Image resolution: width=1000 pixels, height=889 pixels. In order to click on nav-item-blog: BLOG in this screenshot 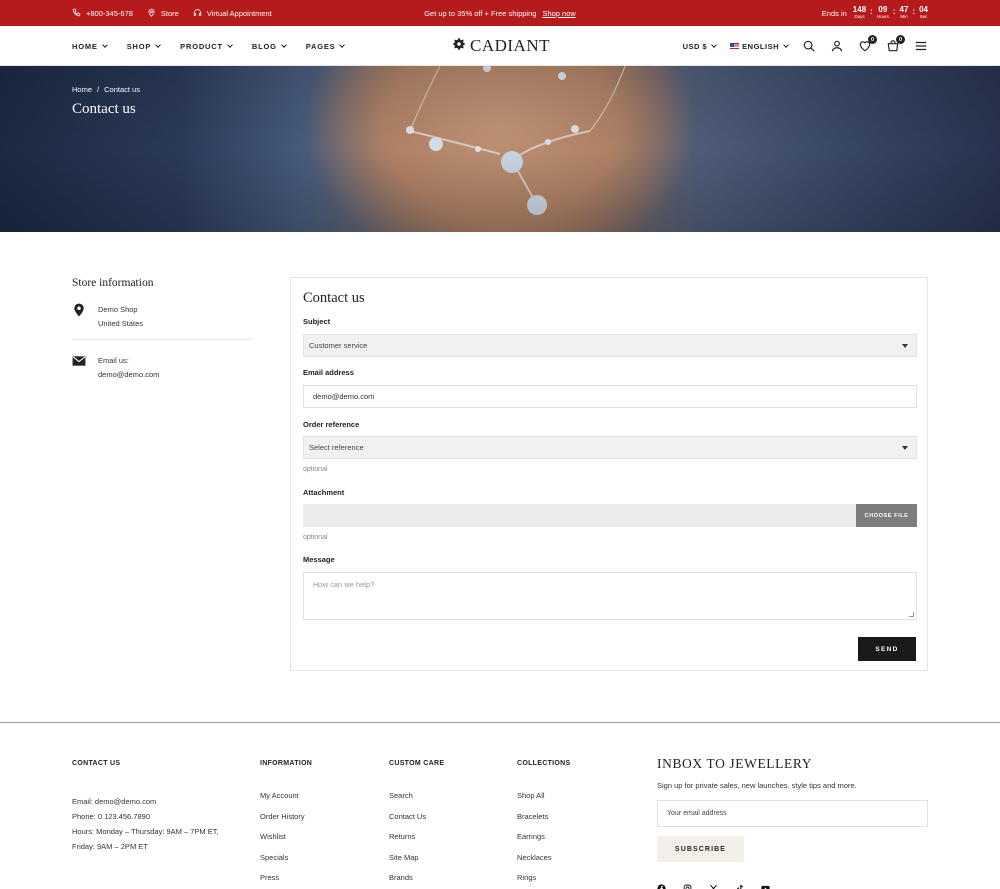, I will do `click(269, 46)`.